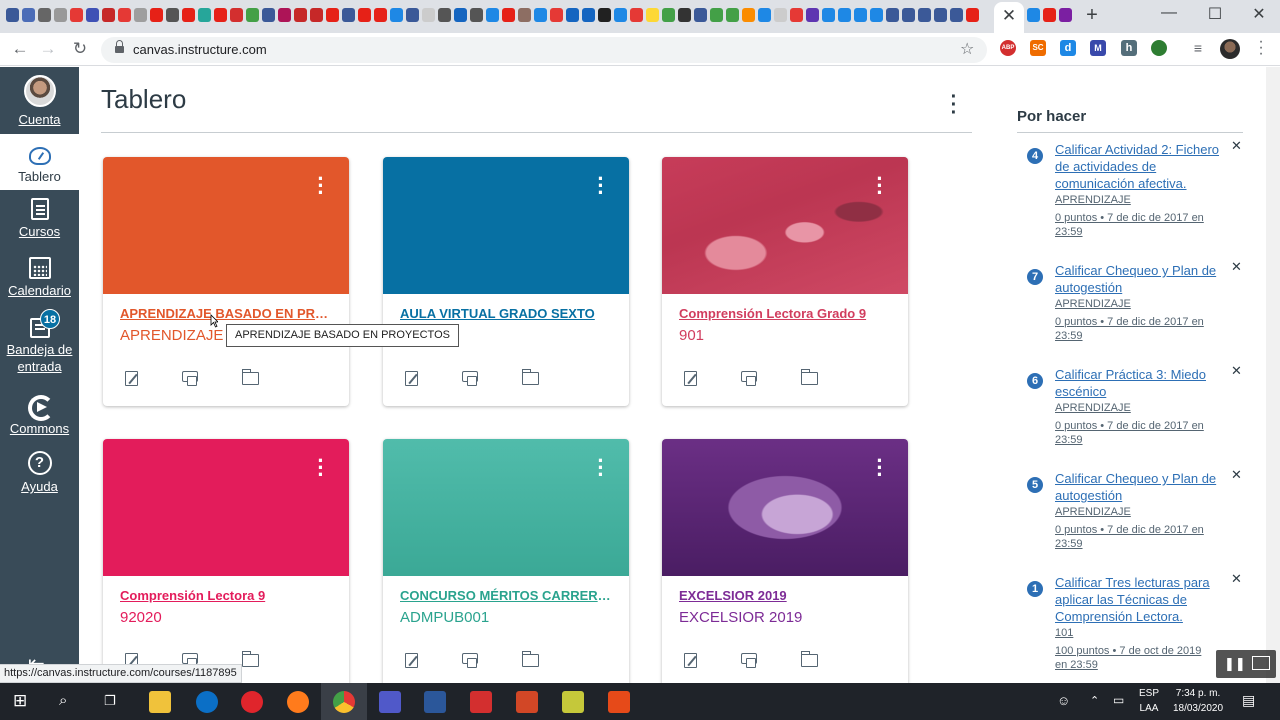 The width and height of the screenshot is (1280, 720). What do you see at coordinates (481, 702) in the screenshot?
I see `acrobat-icon` at bounding box center [481, 702].